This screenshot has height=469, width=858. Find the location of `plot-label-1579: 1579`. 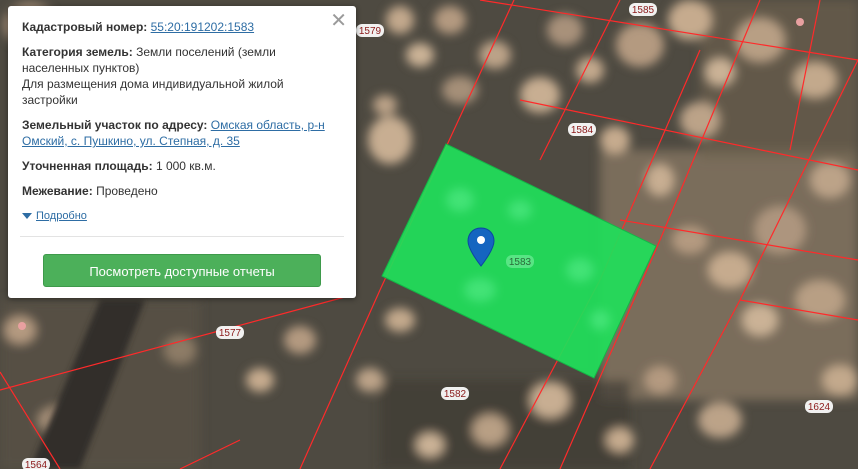

plot-label-1579: 1579 is located at coordinates (370, 30).